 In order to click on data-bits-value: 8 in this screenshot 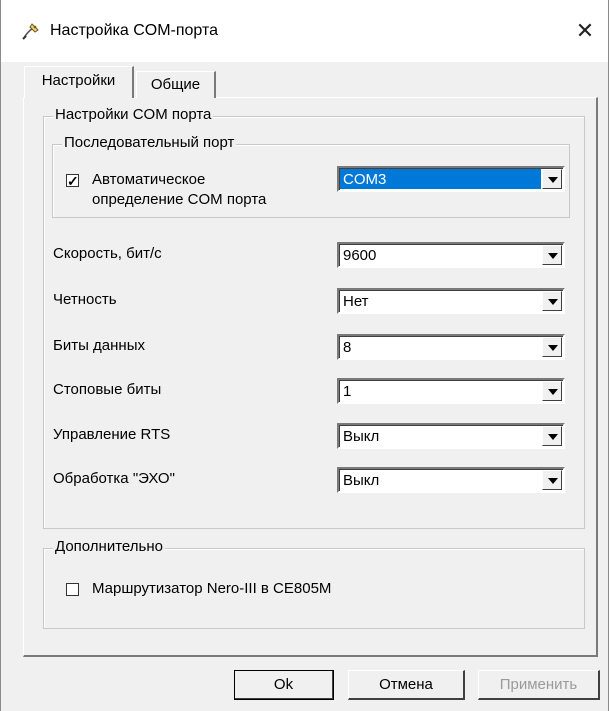, I will do `click(347, 347)`.